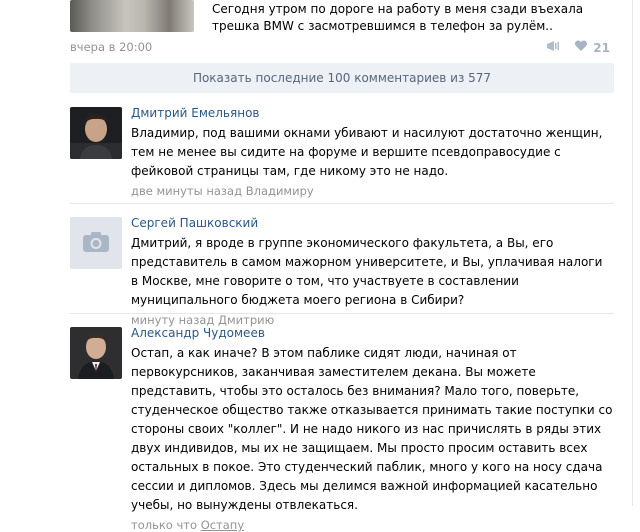 This screenshot has width=640, height=532. What do you see at coordinates (246, 320) in the screenshot?
I see `comment-reply-to: Дмитрию` at bounding box center [246, 320].